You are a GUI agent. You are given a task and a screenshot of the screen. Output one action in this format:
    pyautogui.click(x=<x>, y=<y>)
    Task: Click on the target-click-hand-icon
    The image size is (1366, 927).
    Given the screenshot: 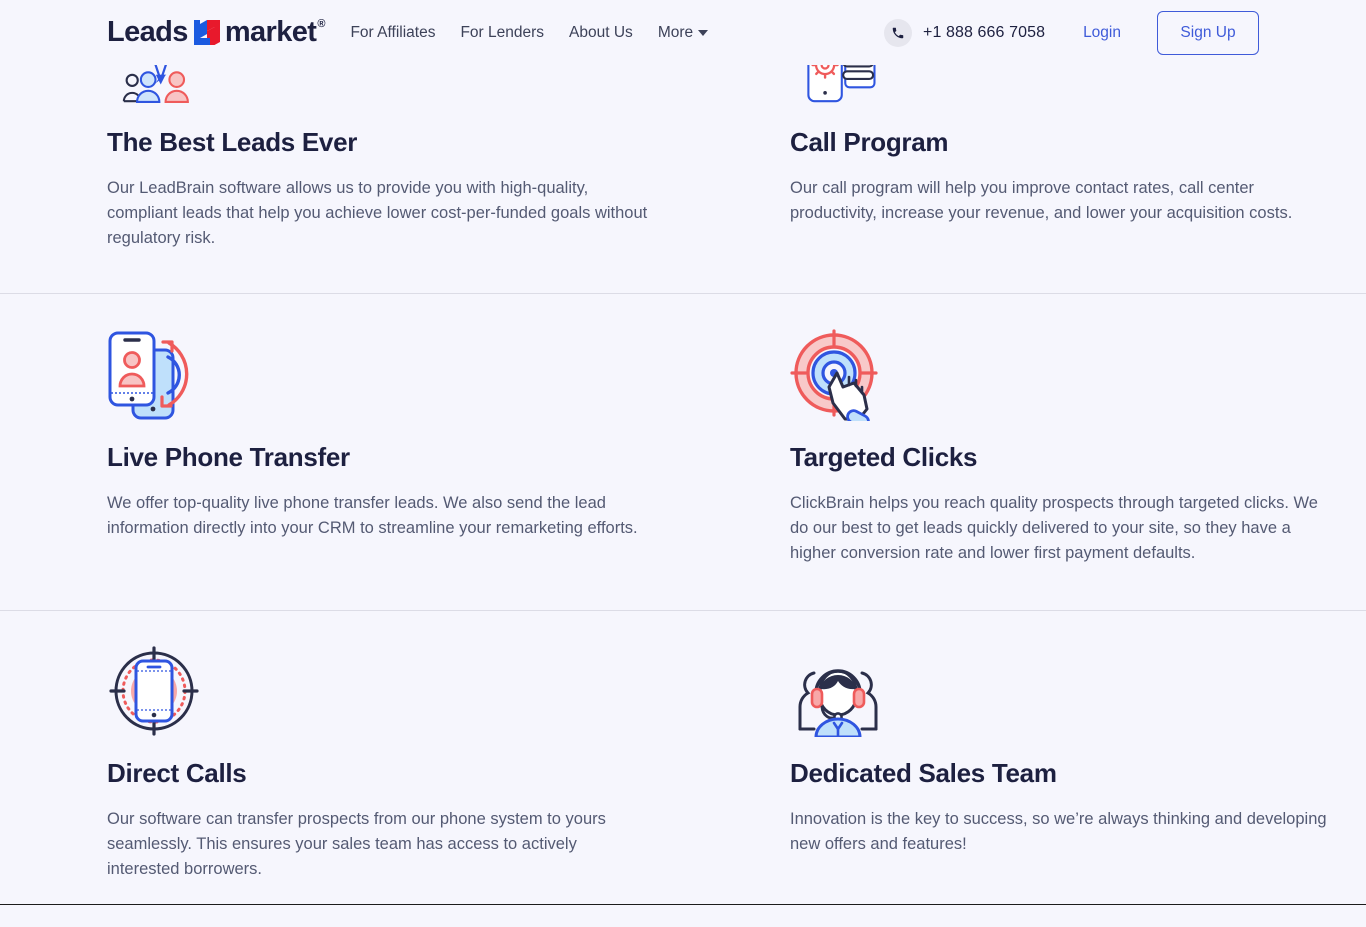 What is the action you would take?
    pyautogui.click(x=1063, y=375)
    